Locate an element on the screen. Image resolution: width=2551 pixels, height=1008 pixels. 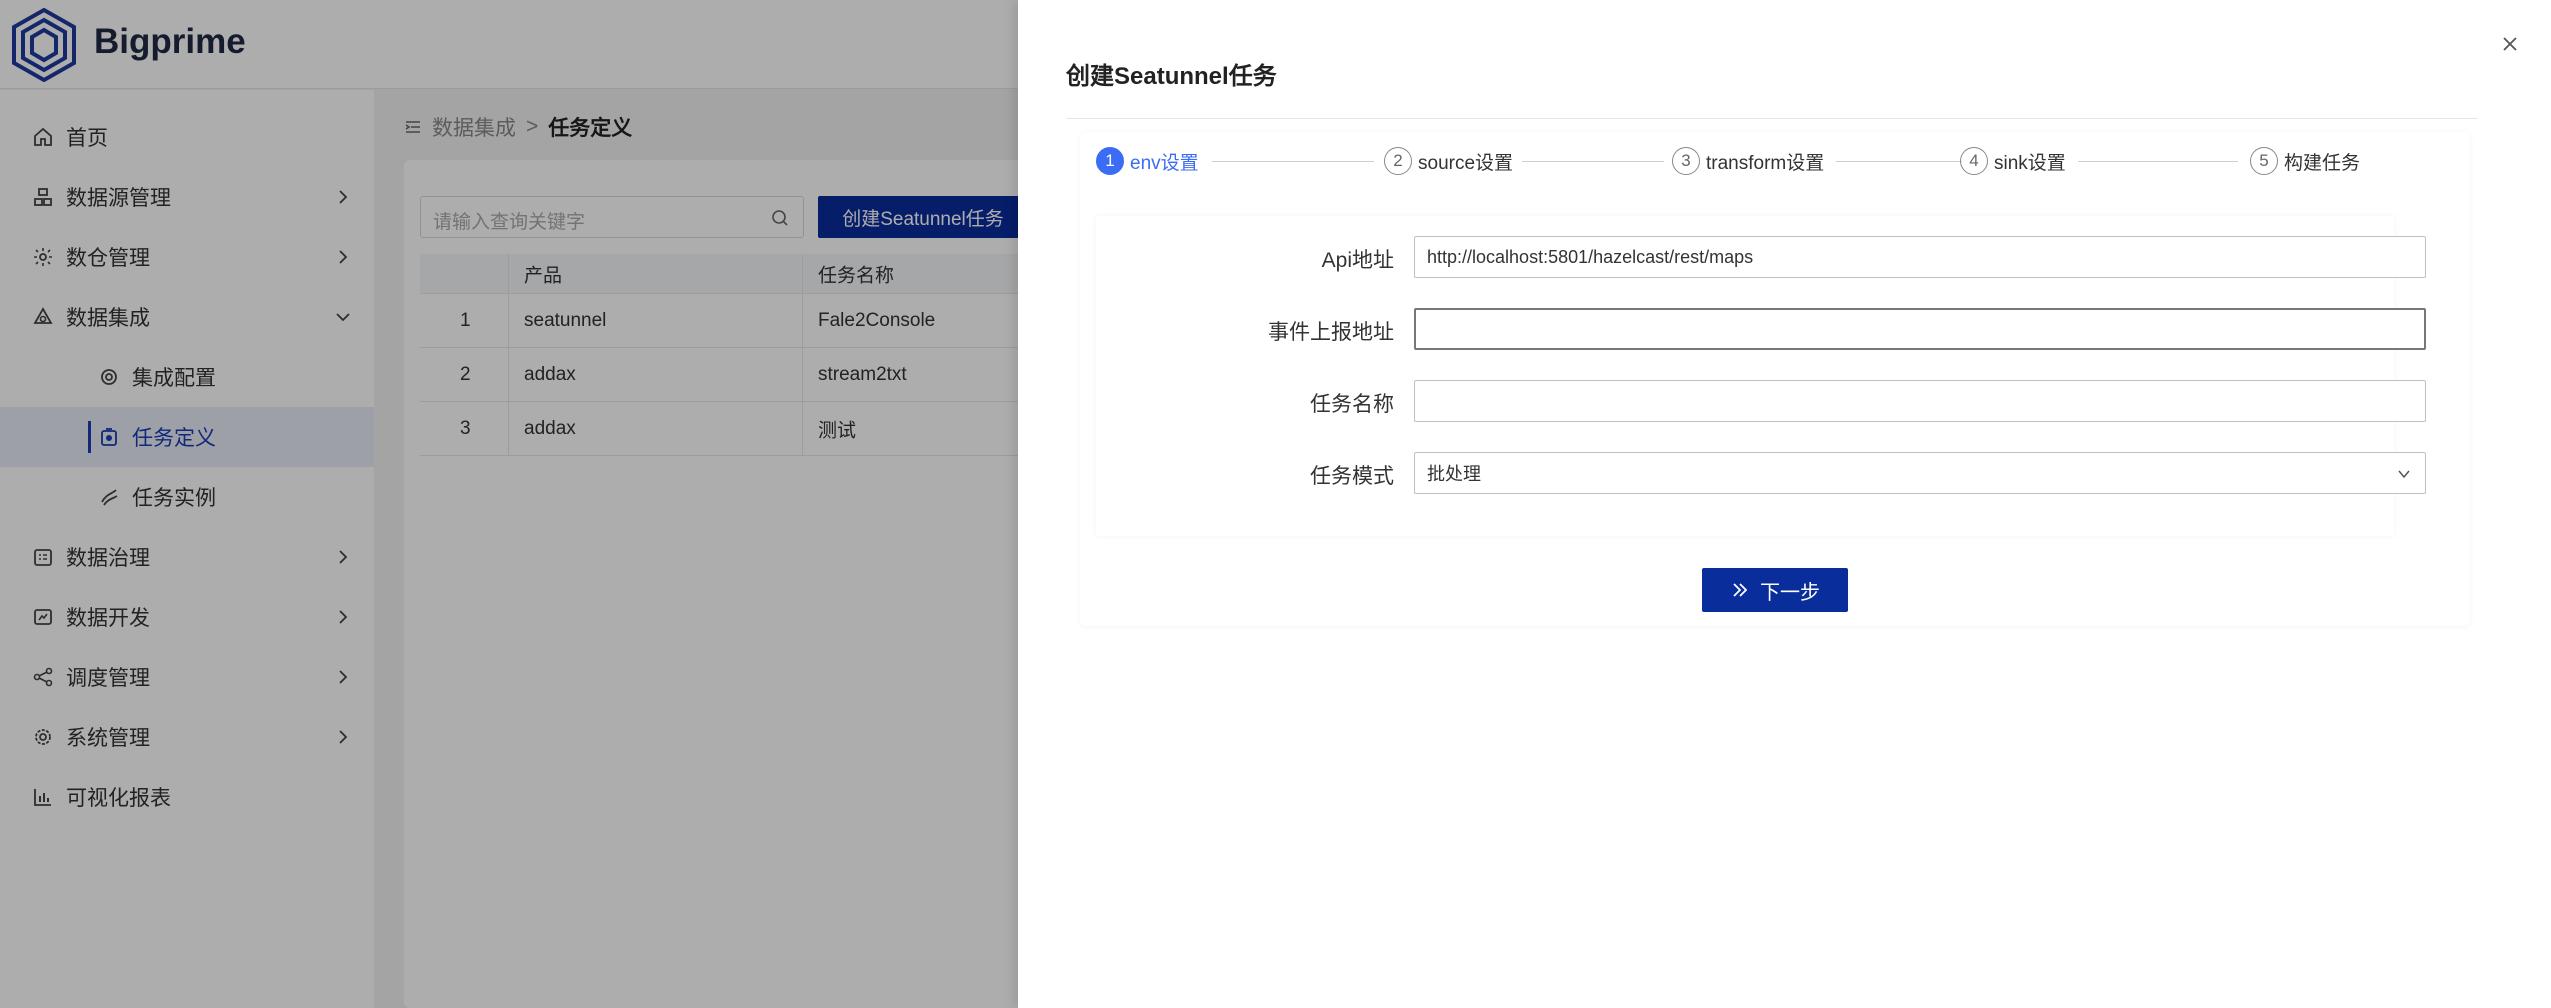
step-sink: 4 sink设置 is located at coordinates (2013, 161).